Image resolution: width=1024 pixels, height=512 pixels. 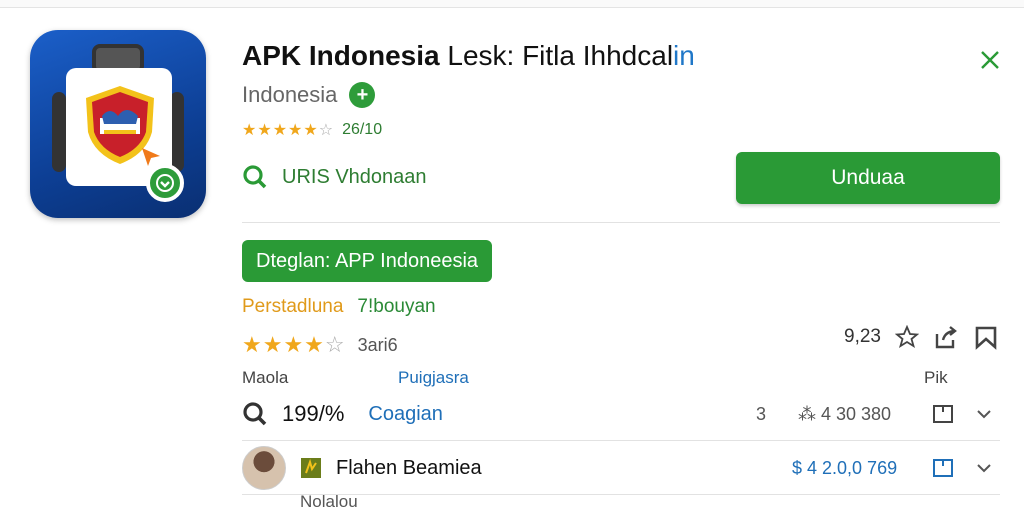 I want to click on row-subtext: Nolalou, so click(x=329, y=501).